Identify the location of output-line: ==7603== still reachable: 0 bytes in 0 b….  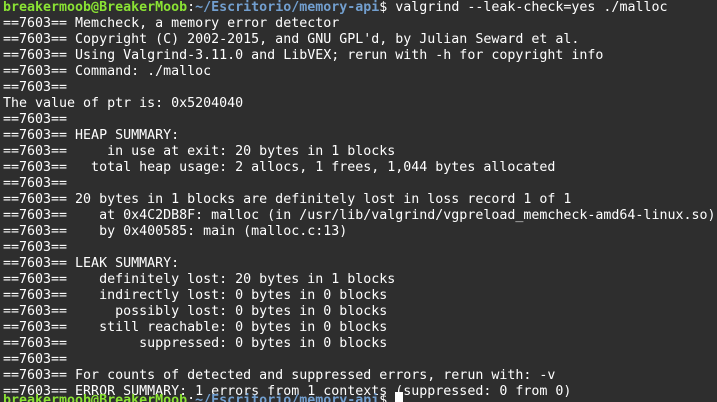
(195, 327).